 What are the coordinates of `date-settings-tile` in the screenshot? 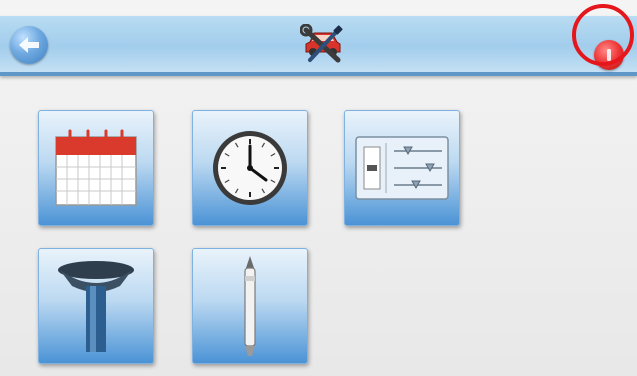 It's located at (96, 168).